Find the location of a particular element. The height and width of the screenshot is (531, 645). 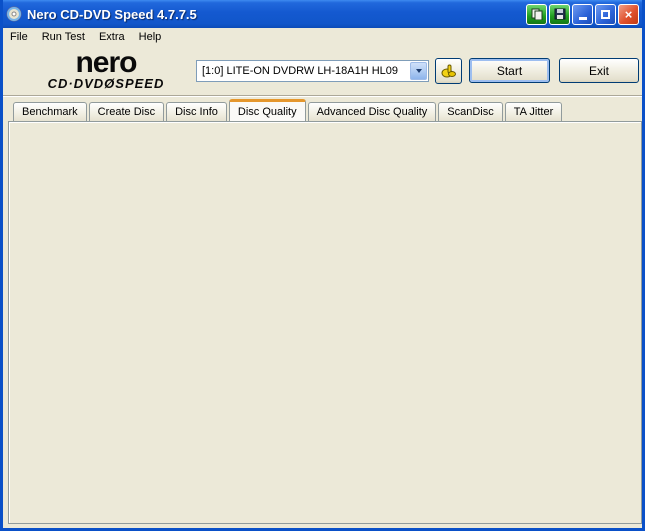

exit-button: Exit is located at coordinates (599, 70).